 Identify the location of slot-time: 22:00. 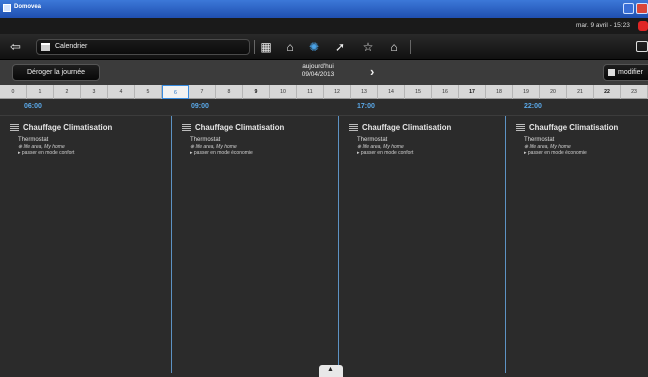
(533, 106).